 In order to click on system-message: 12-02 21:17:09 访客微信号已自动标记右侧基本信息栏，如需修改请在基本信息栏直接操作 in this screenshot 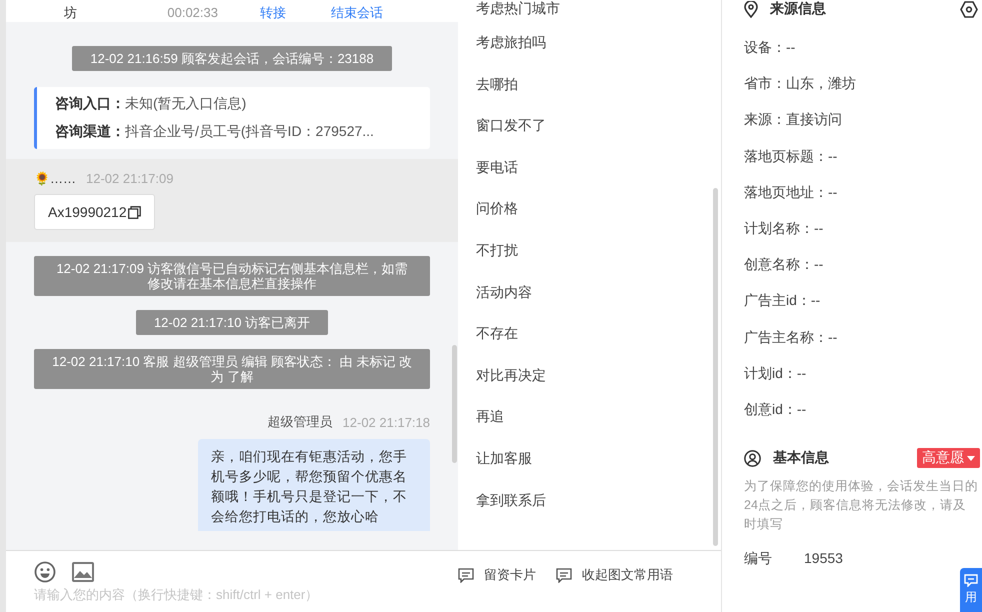, I will do `click(232, 276)`.